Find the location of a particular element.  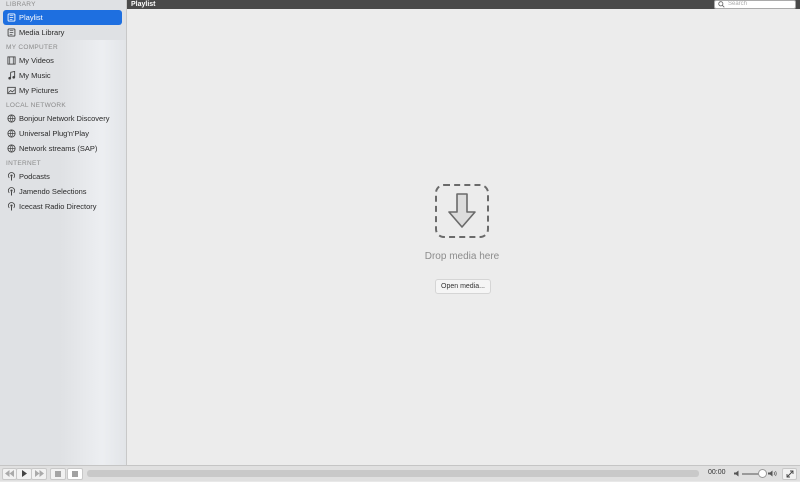

window-title: Playlist is located at coordinates (143, 4).